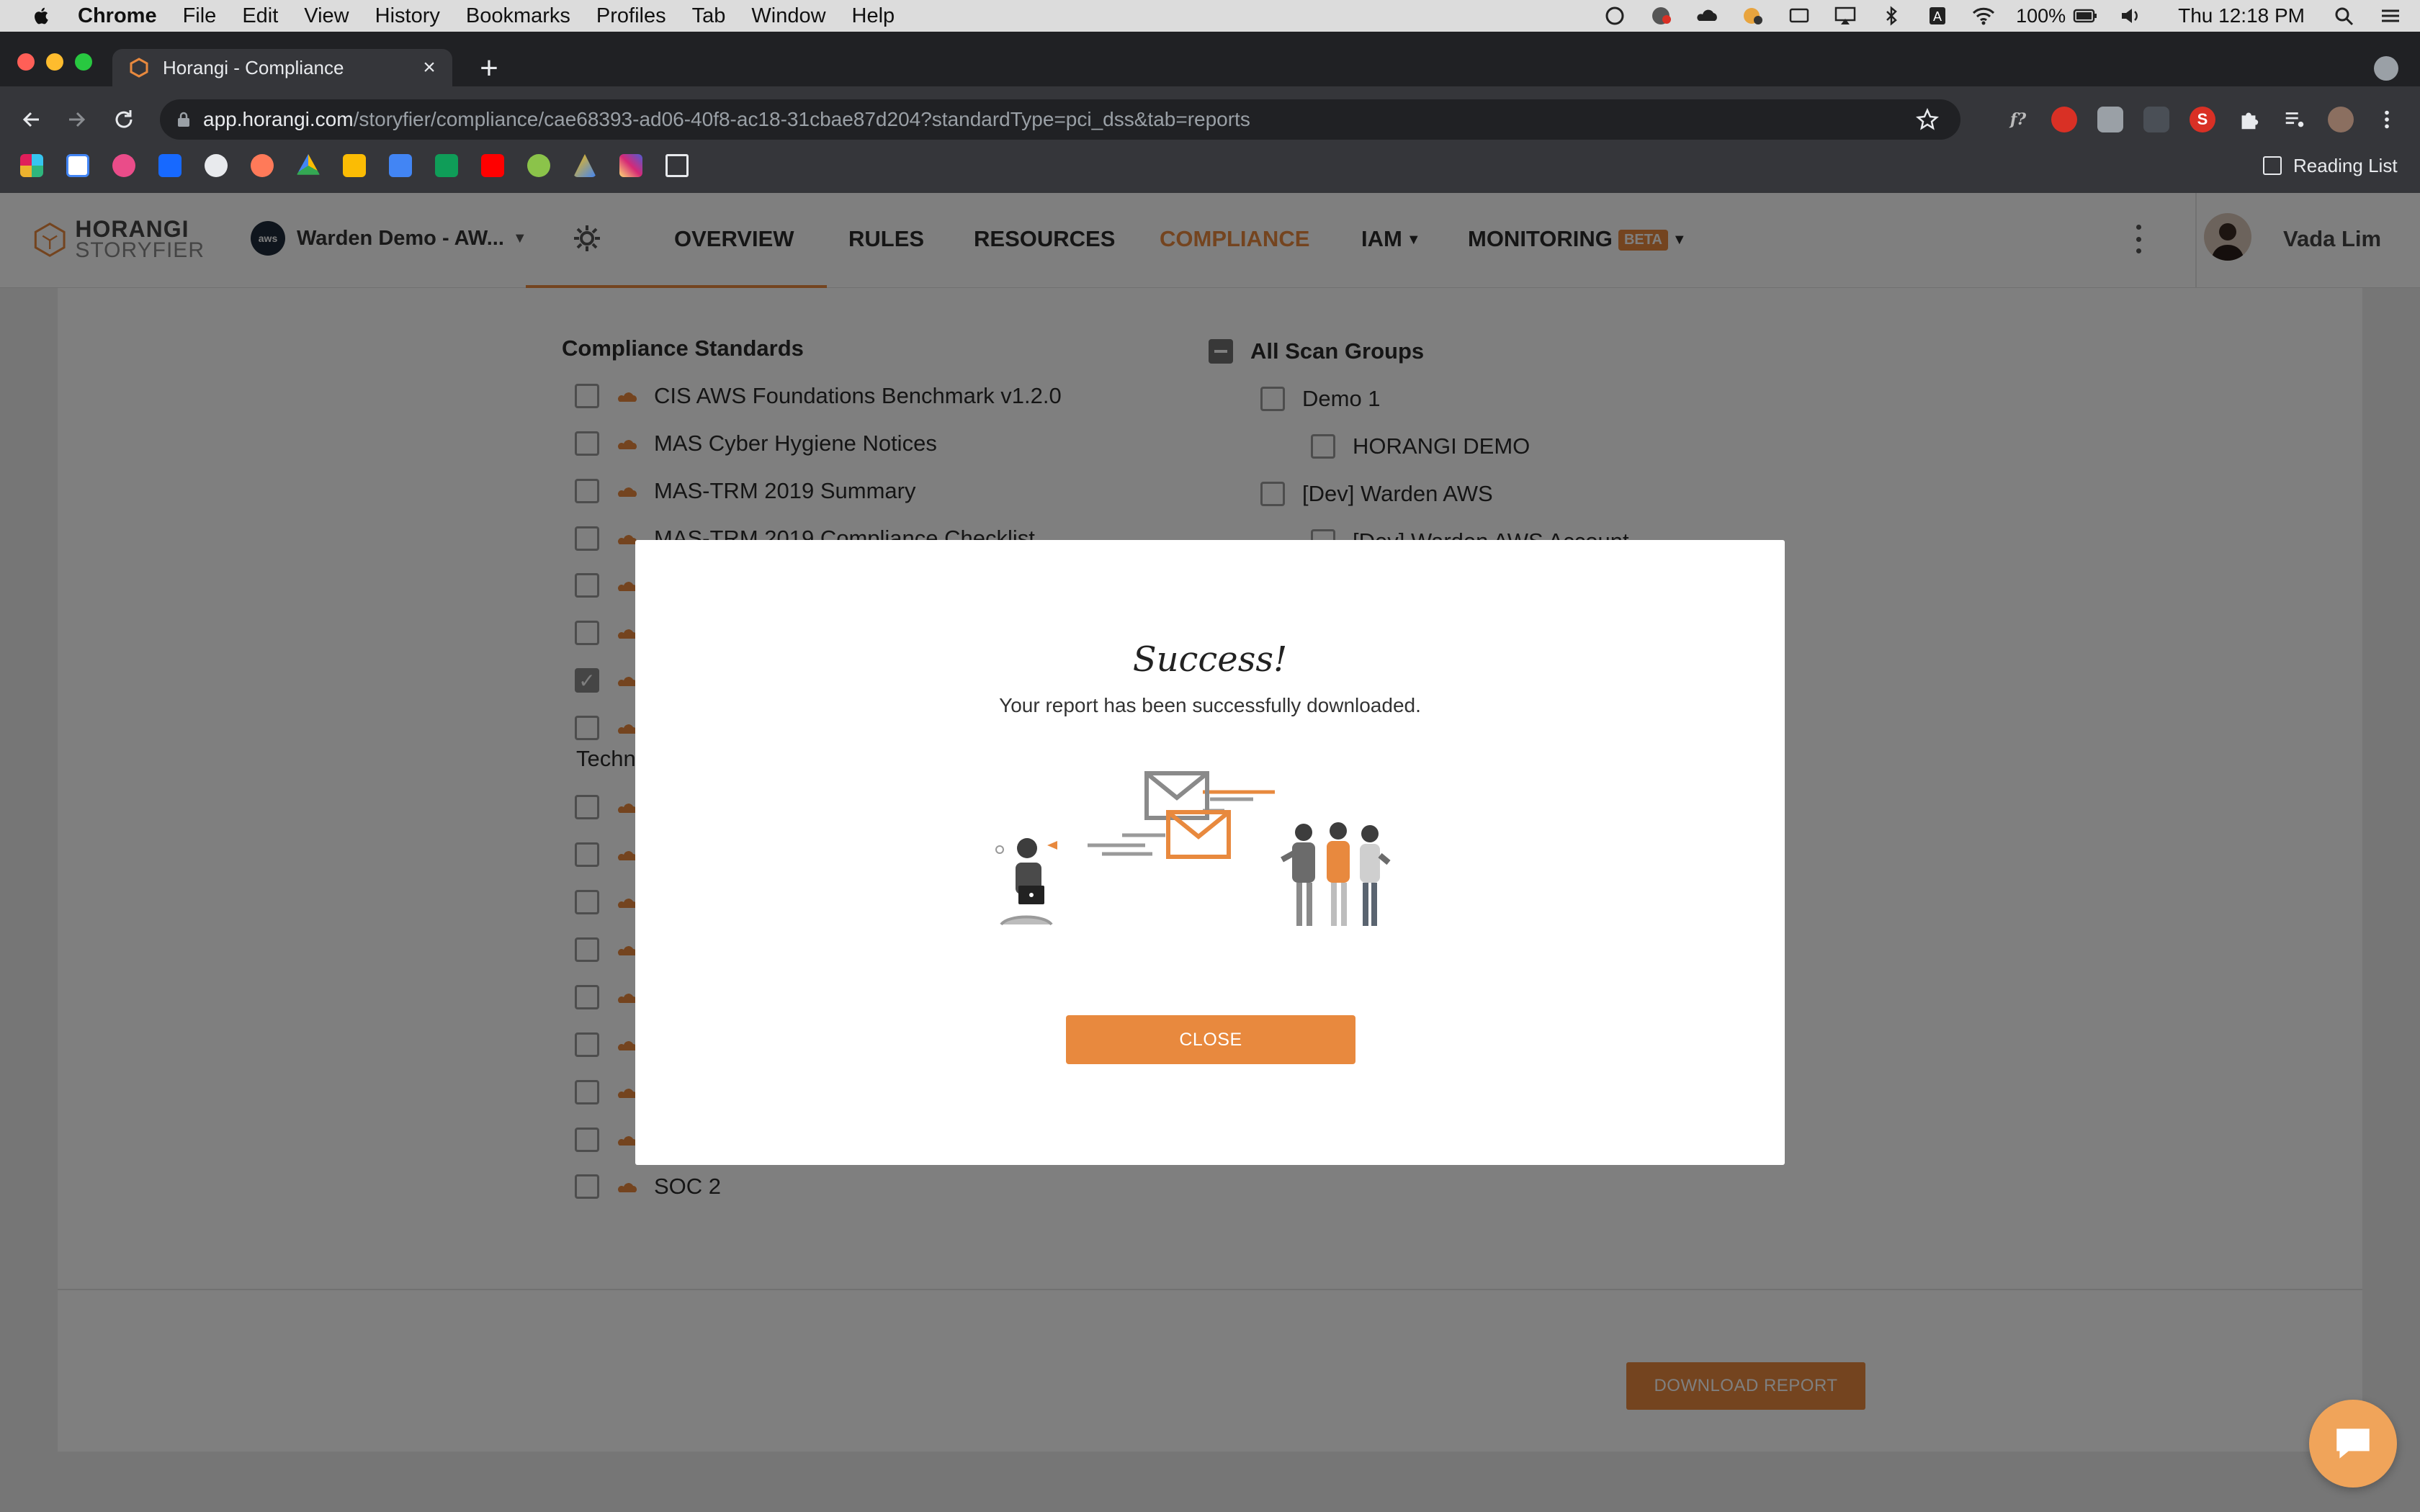  What do you see at coordinates (262, 165) in the screenshot?
I see `hubspot-bookmark-icon` at bounding box center [262, 165].